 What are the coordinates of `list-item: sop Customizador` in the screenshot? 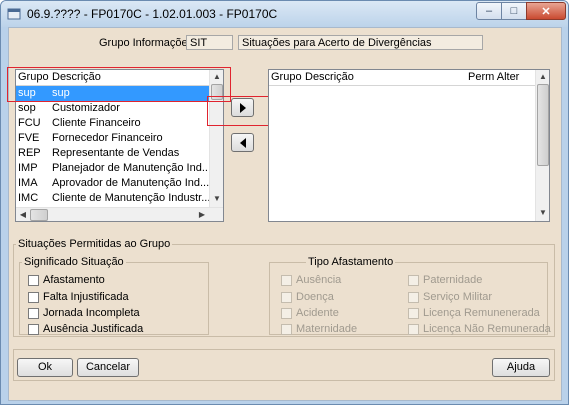 It's located at (112, 108).